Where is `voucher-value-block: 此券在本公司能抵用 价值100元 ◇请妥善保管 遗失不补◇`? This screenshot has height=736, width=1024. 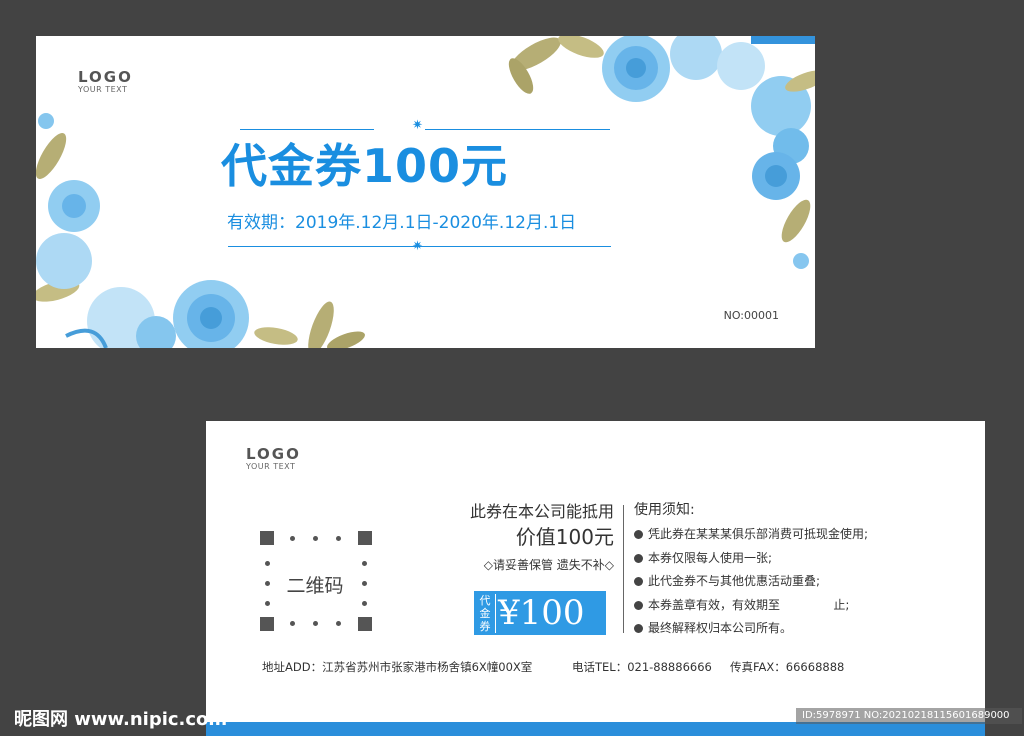
voucher-value-block: 此券在本公司能抵用 价值100元 ◇请妥善保管 遗失不补◇ is located at coordinates (524, 538).